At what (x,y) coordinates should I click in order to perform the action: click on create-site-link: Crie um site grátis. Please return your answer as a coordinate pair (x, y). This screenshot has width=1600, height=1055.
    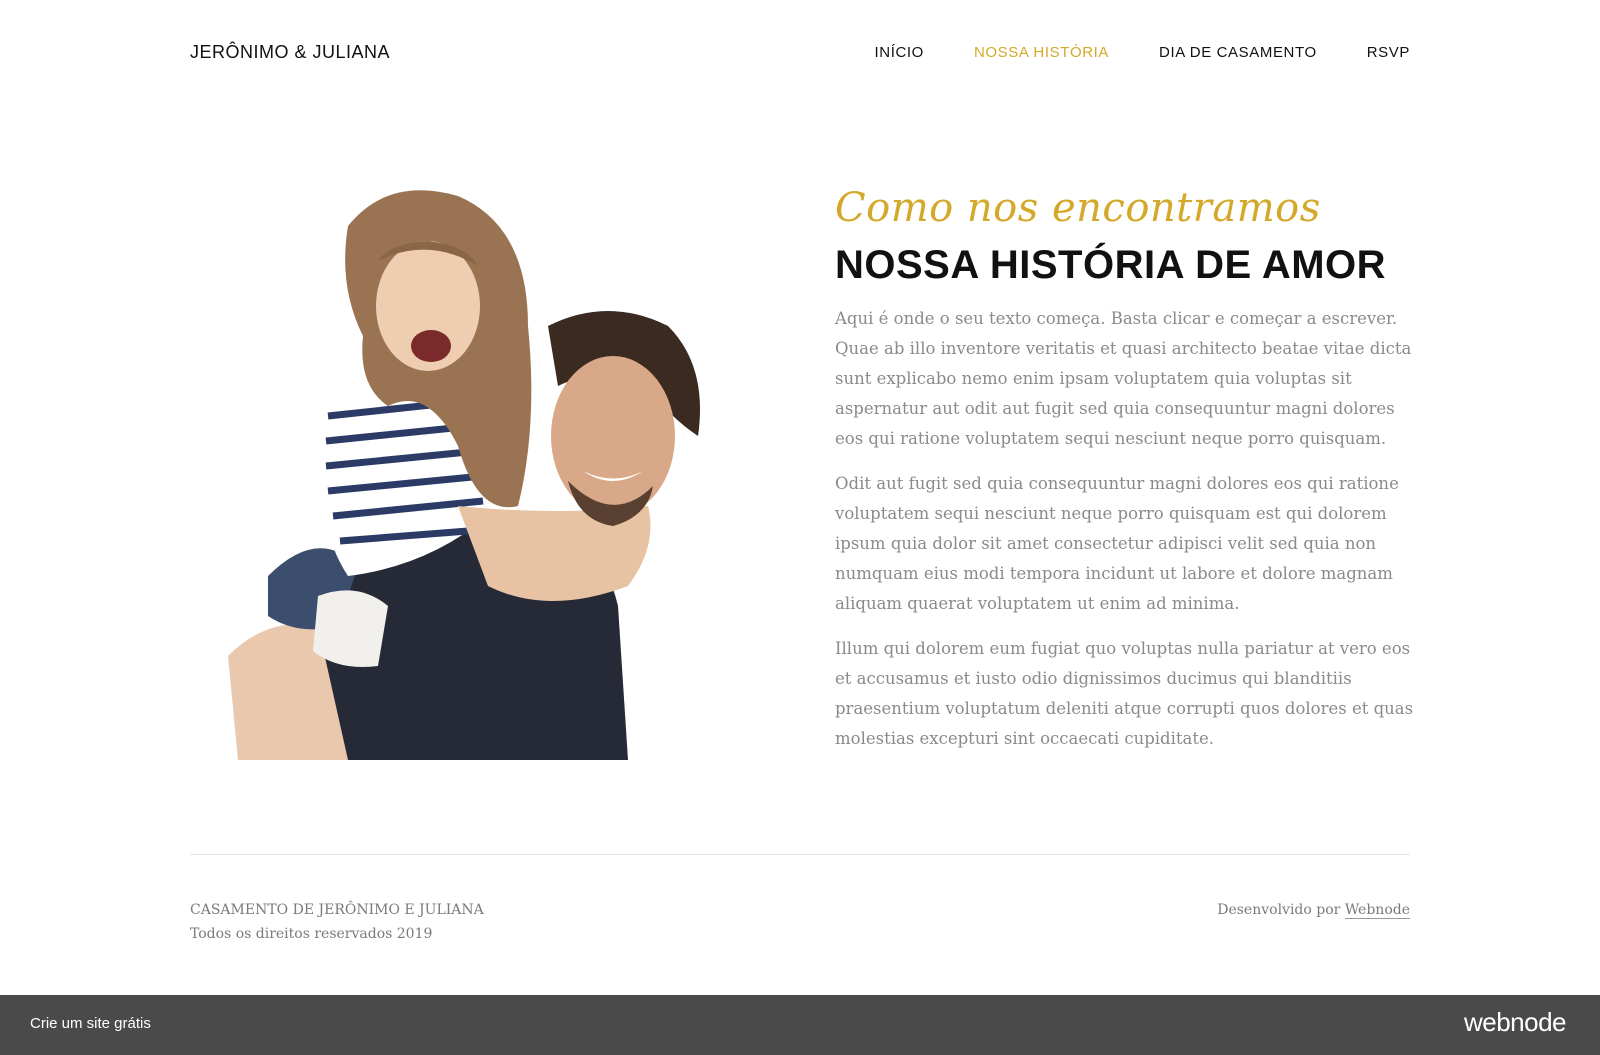
    Looking at the image, I should click on (90, 1023).